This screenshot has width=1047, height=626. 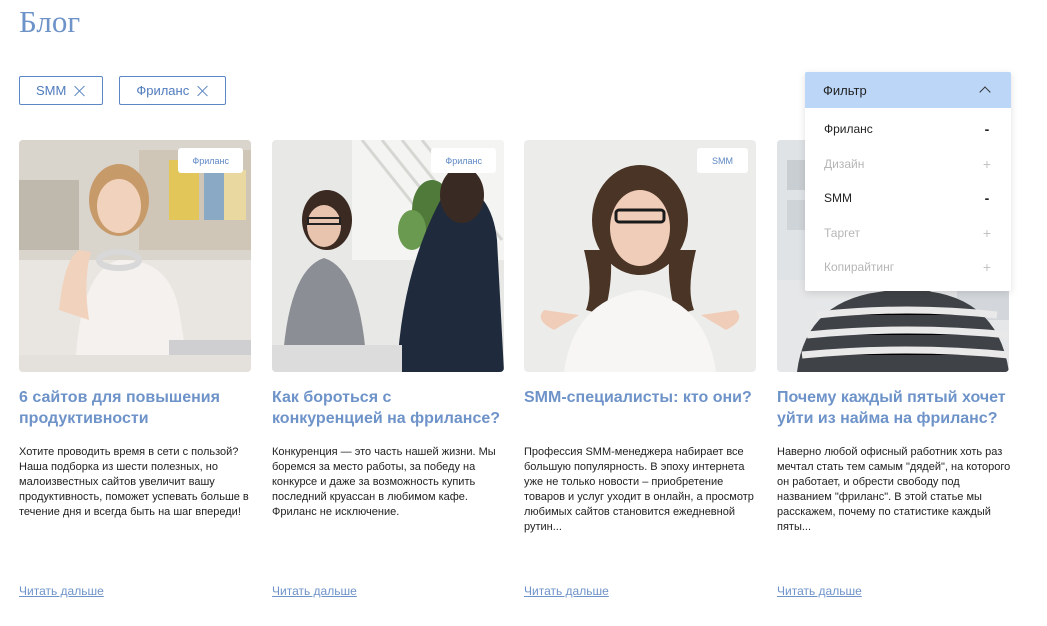 I want to click on woman-thumbs-up-photo, so click(x=135, y=256).